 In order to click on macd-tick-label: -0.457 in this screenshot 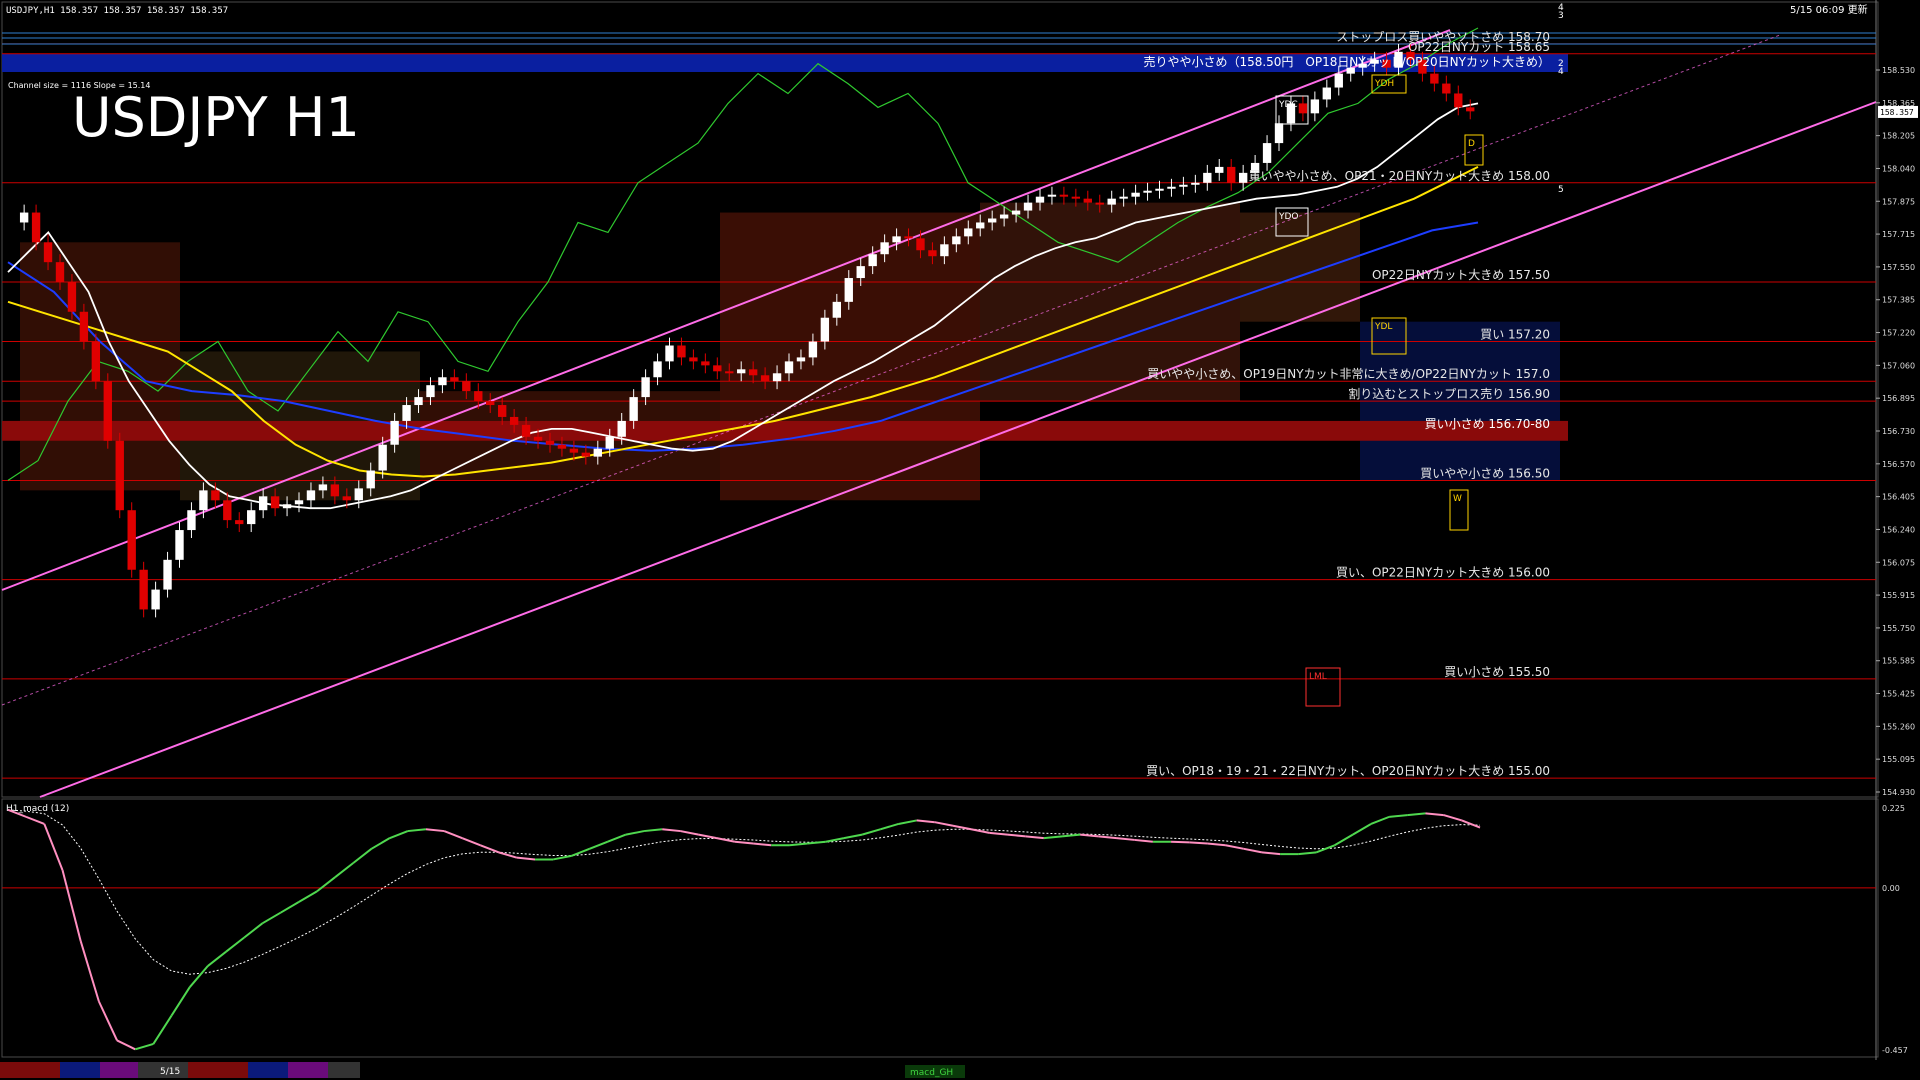, I will do `click(1895, 1050)`.